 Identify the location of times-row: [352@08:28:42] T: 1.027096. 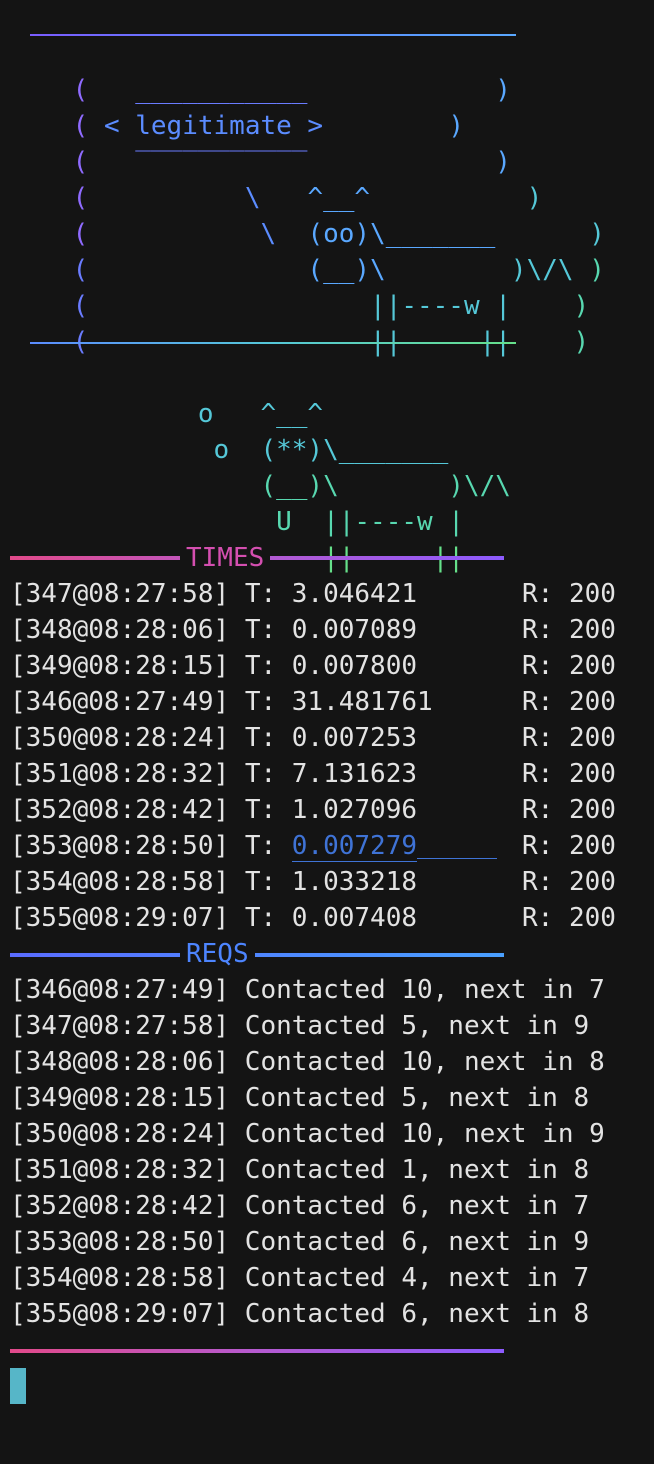
(214, 810).